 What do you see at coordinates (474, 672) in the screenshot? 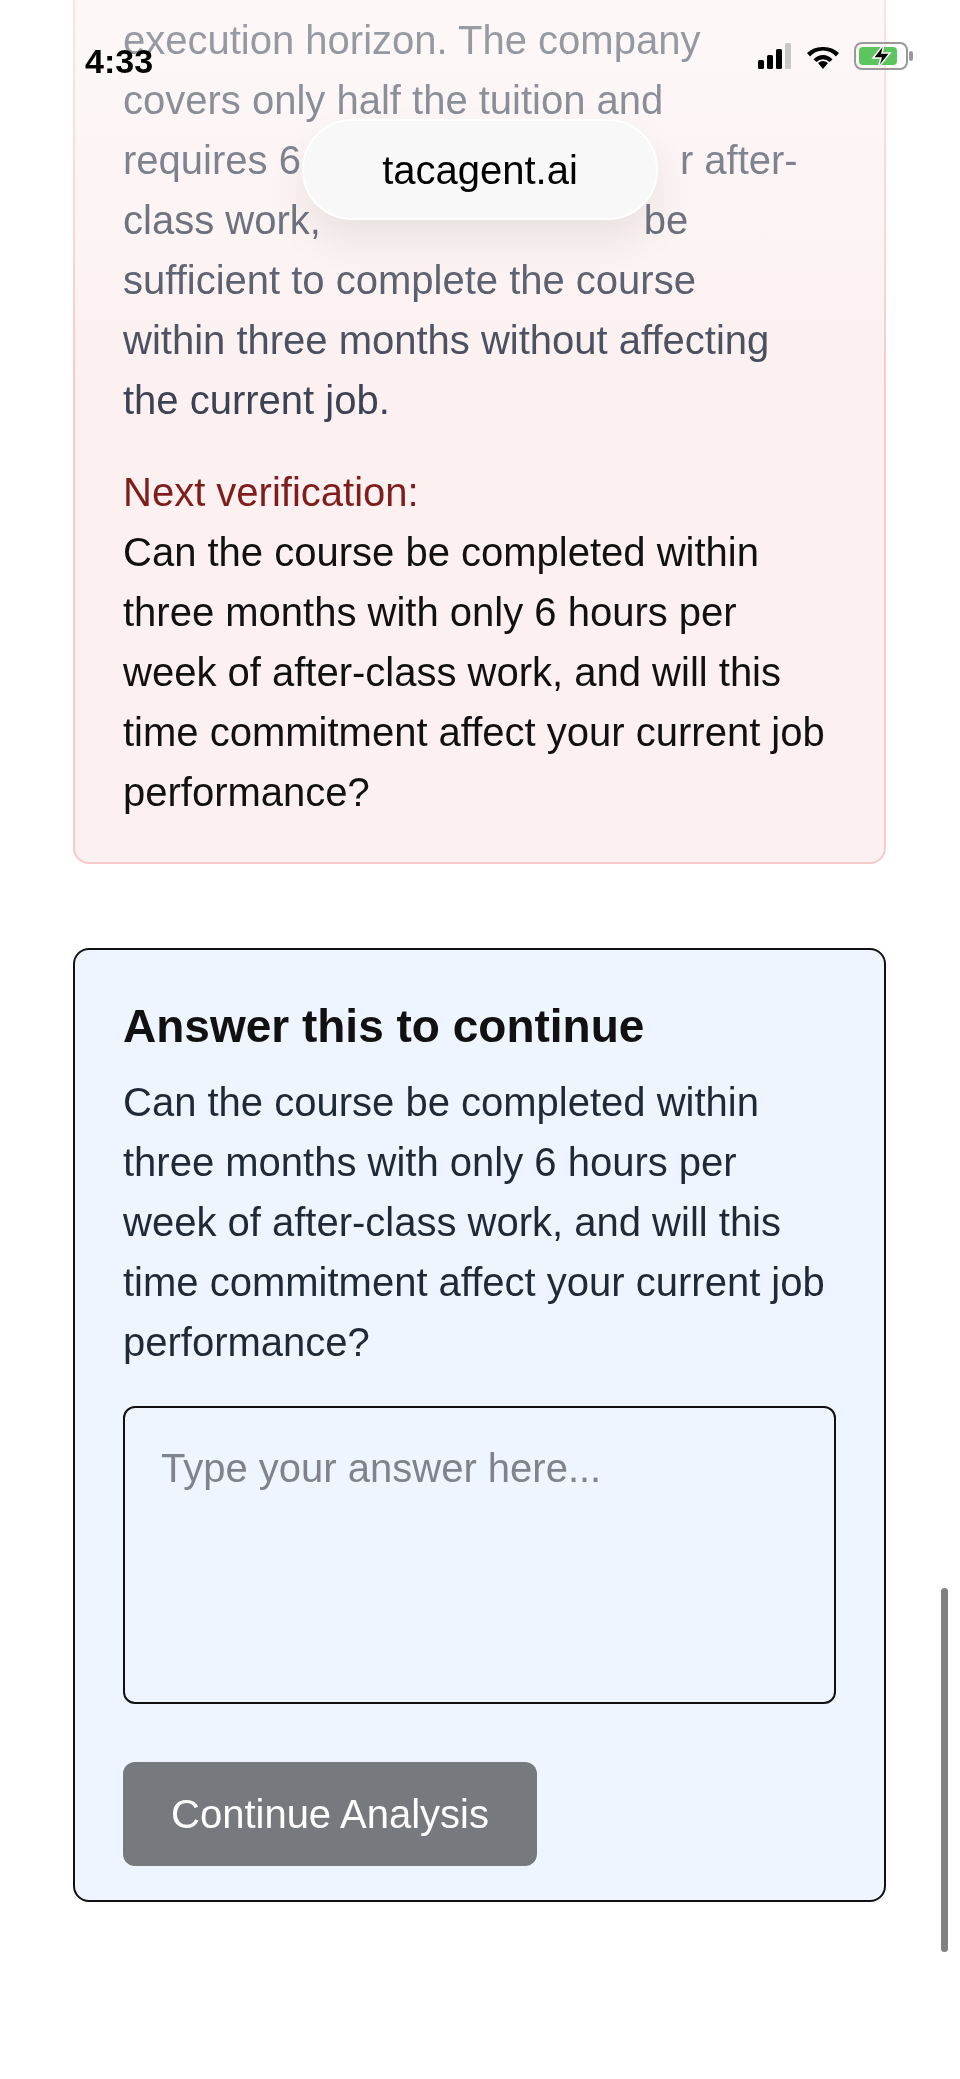
I see `verification-question: Can the course be completed within three months with only 6 hours per week of after-class work, and will this time commitment affect your current job performance?` at bounding box center [474, 672].